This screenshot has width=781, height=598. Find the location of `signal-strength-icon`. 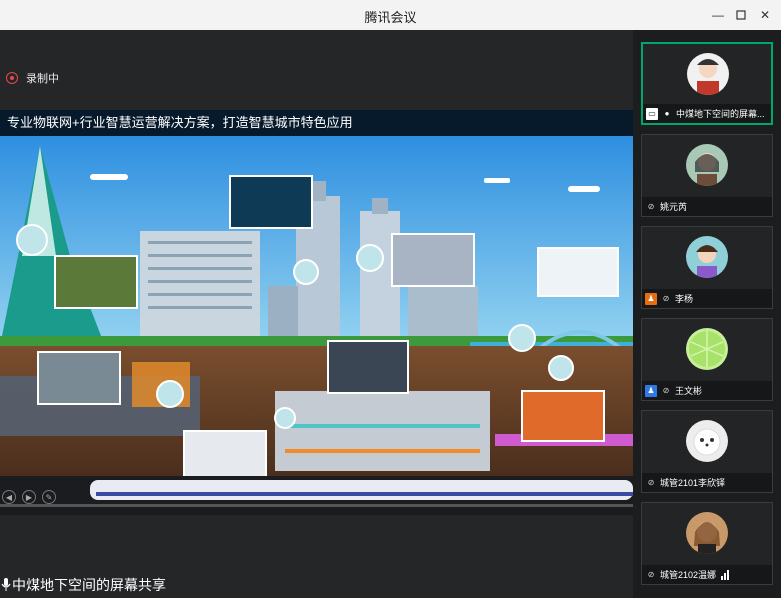

signal-strength-icon is located at coordinates (725, 574).